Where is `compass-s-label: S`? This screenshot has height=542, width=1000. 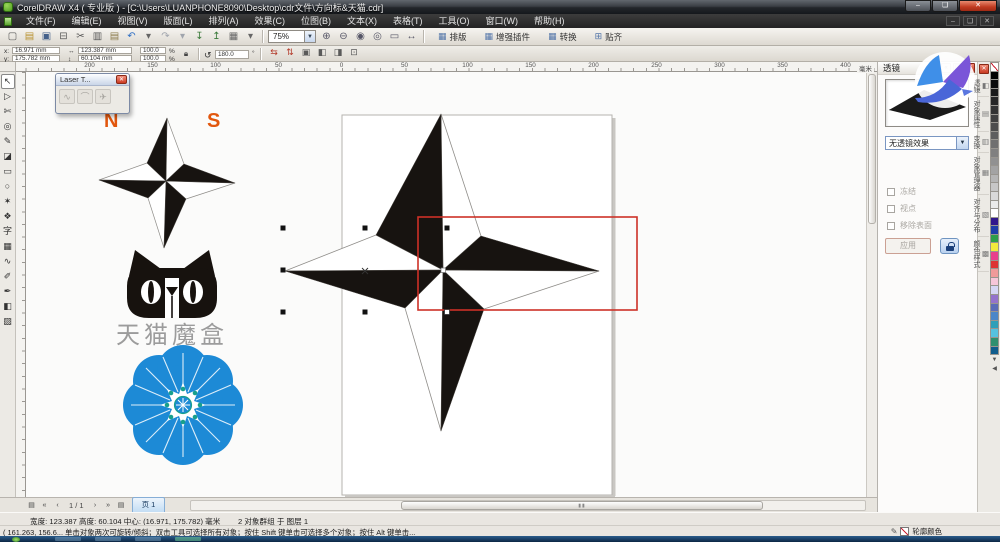 compass-s-label: S is located at coordinates (213, 121).